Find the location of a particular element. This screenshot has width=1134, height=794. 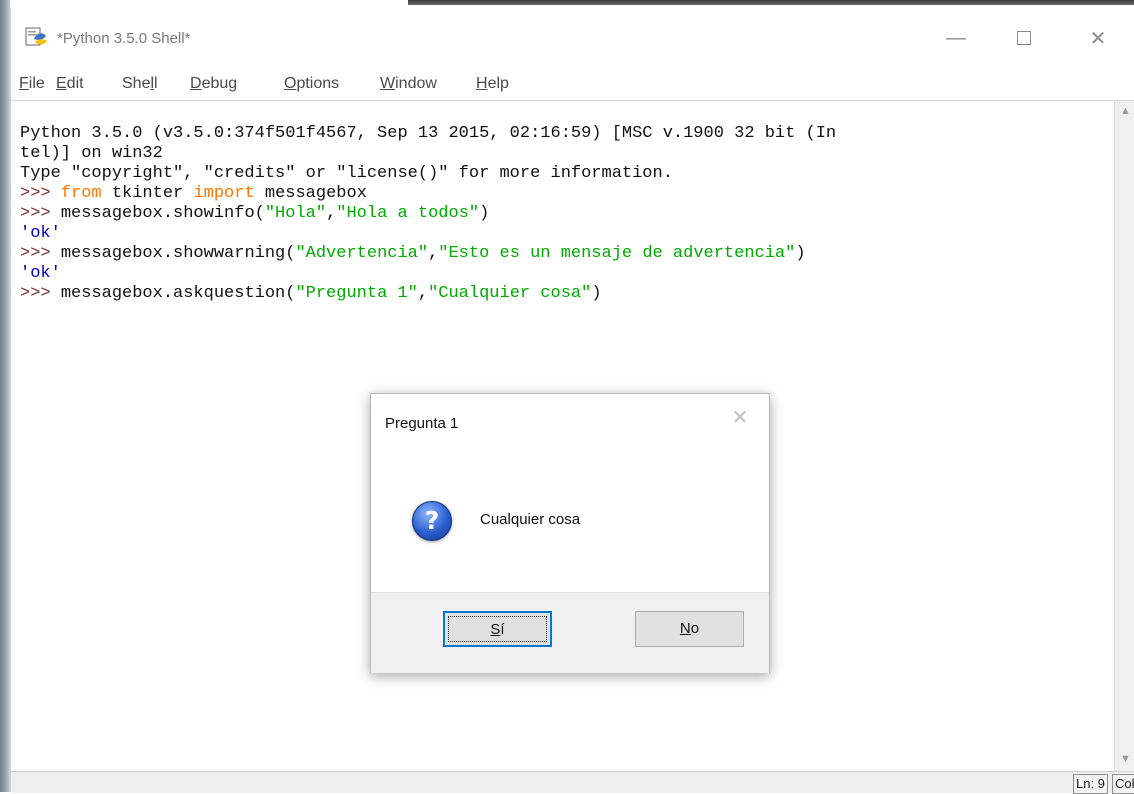

yes-button: Sí is located at coordinates (497, 629).